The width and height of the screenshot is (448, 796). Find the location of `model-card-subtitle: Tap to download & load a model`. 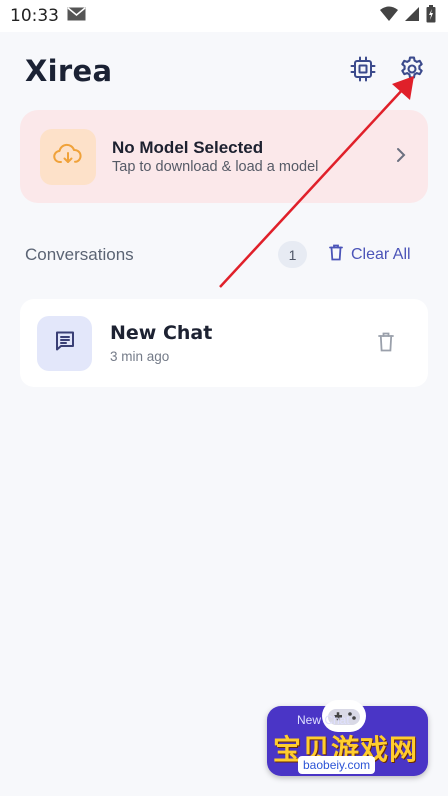

model-card-subtitle: Tap to download & load a model is located at coordinates (215, 167).